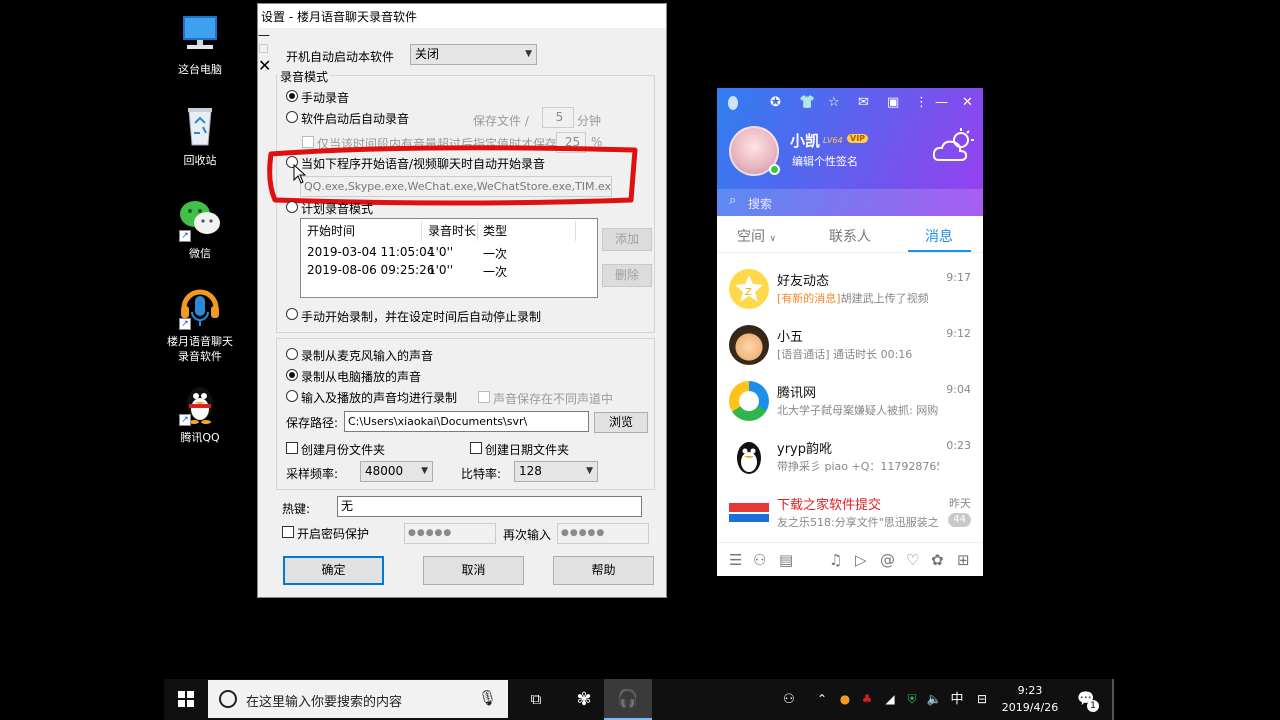 Image resolution: width=1280 pixels, height=720 pixels. What do you see at coordinates (912, 560) in the screenshot?
I see `heart-icon: ♡` at bounding box center [912, 560].